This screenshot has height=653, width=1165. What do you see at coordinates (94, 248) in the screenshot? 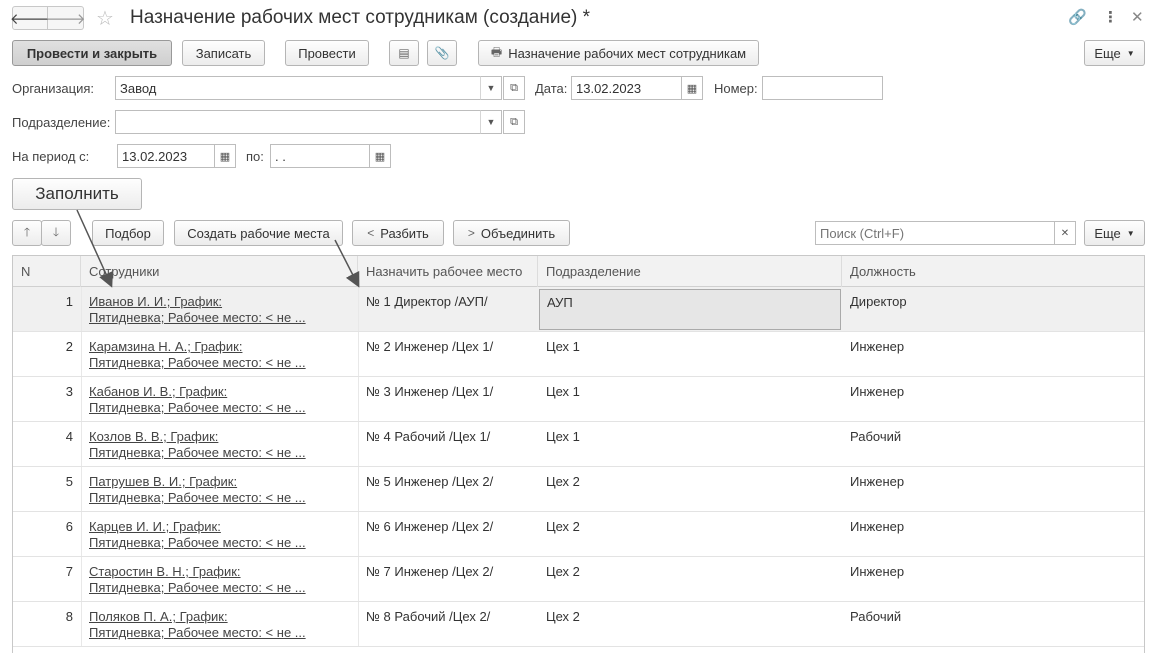
I see `arrow-fill-to-employees` at bounding box center [94, 248].